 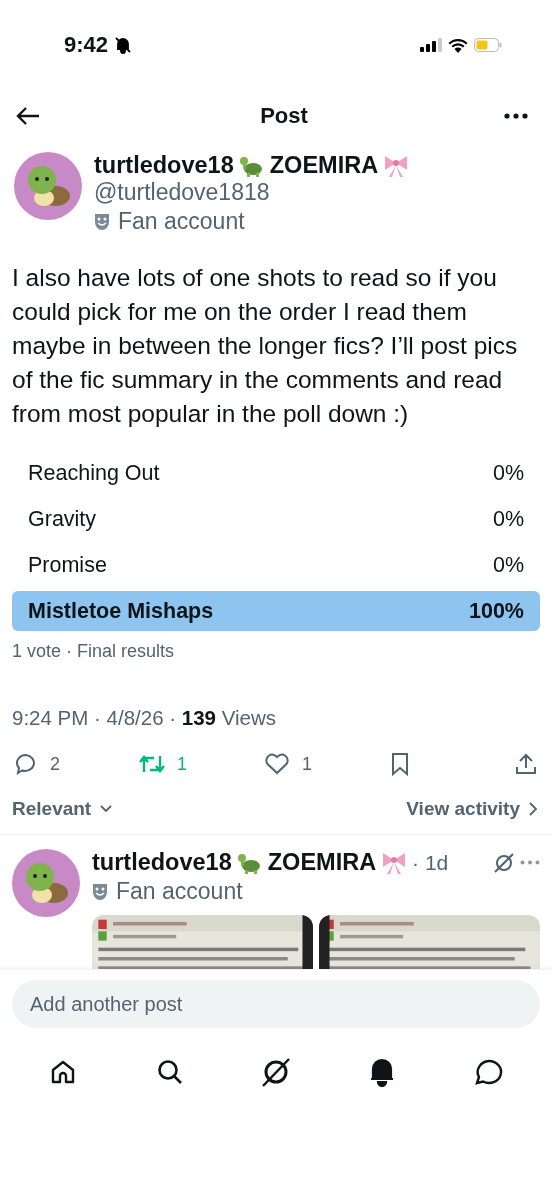 What do you see at coordinates (144, 717) in the screenshot?
I see `post-timestamp: 9:24 PM · 4/8/26 · 139 Views` at bounding box center [144, 717].